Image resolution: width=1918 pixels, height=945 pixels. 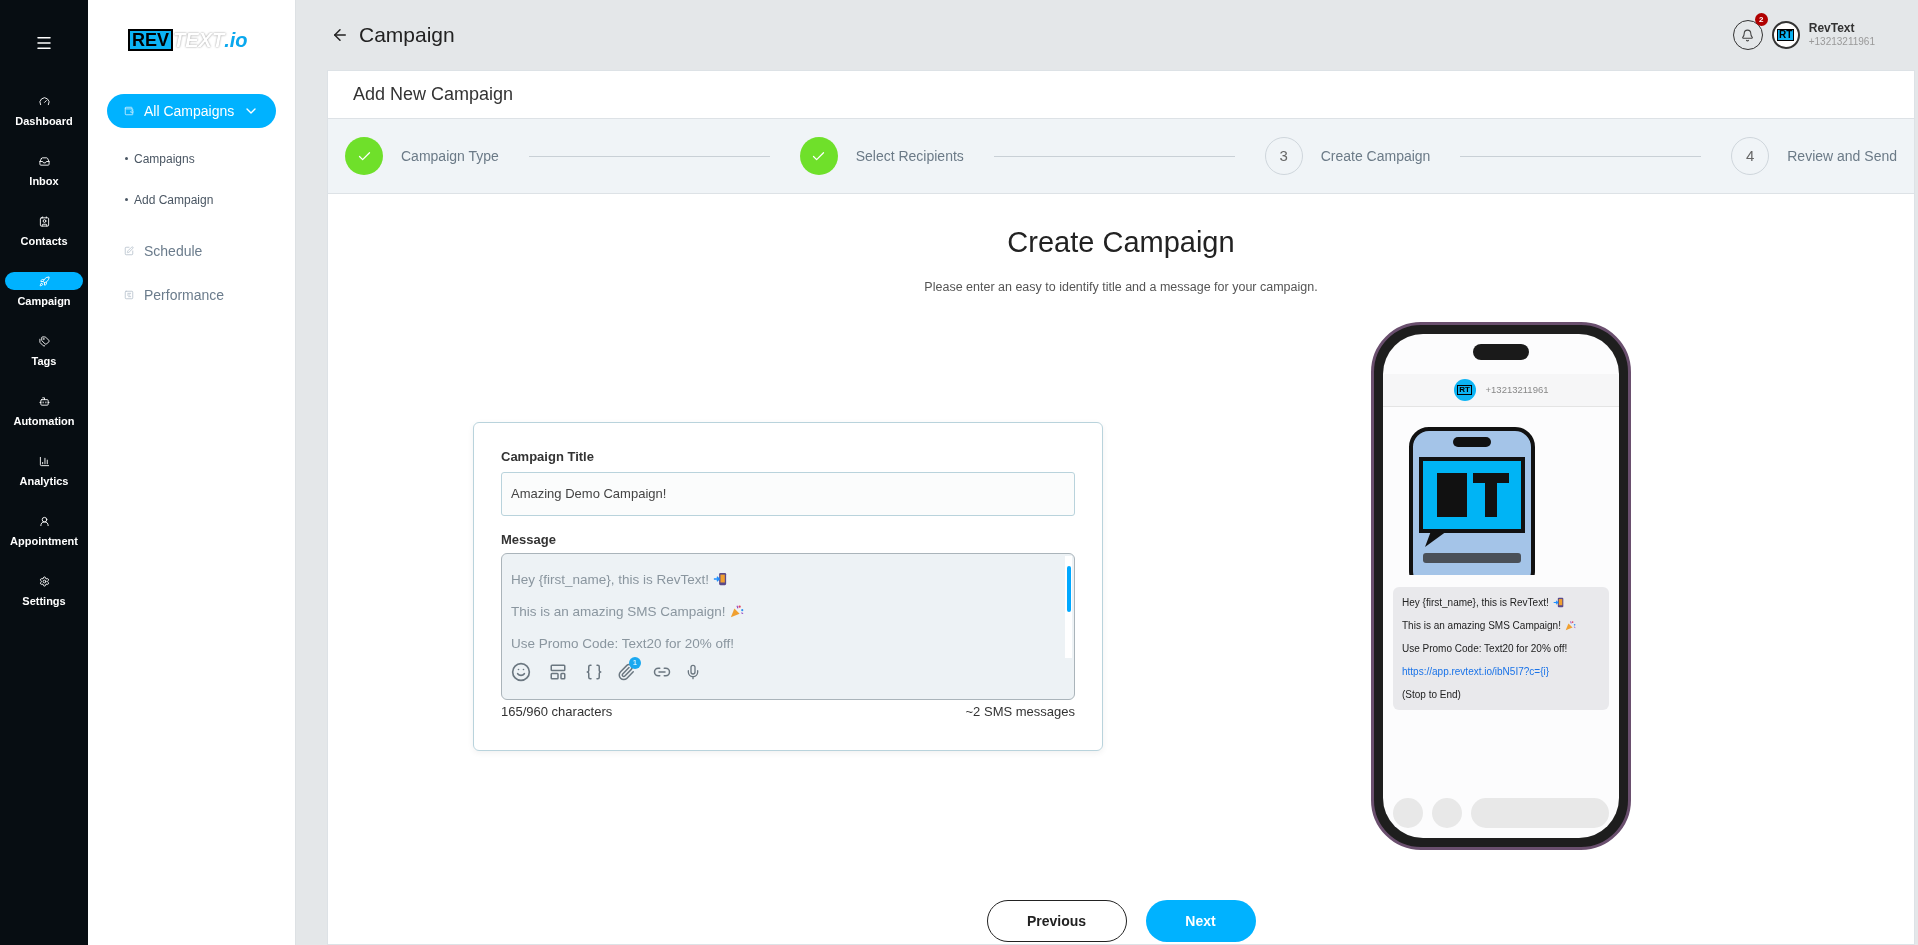 What do you see at coordinates (635, 663) in the screenshot?
I see `attachment-count: 1` at bounding box center [635, 663].